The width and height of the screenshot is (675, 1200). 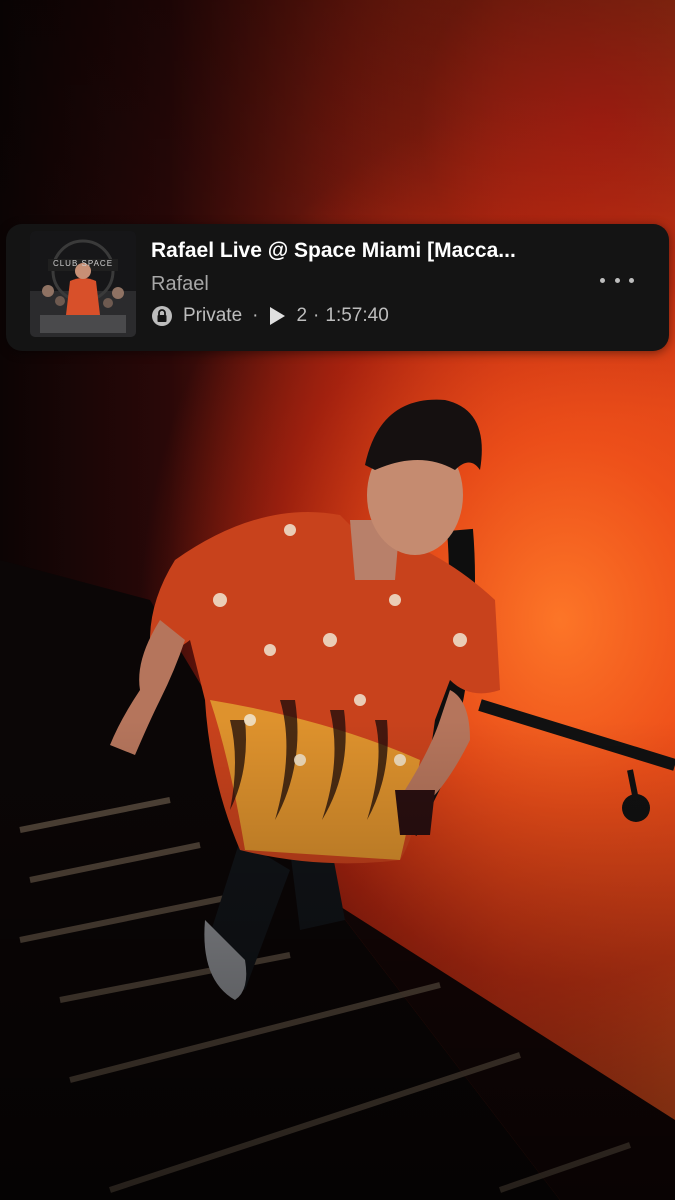 What do you see at coordinates (357, 315) in the screenshot?
I see `track-duration: 1:57:40` at bounding box center [357, 315].